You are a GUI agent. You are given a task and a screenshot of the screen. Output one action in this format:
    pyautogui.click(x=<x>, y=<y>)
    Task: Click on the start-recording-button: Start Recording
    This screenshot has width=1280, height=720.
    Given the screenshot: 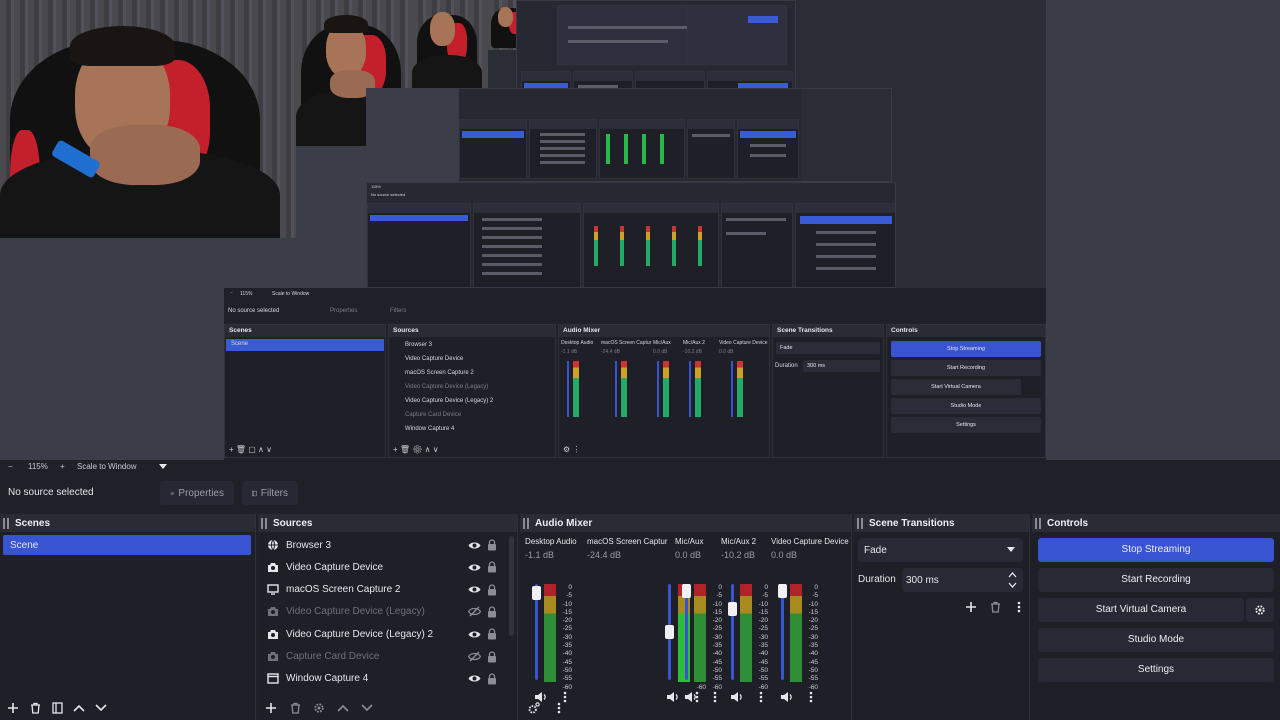 What is the action you would take?
    pyautogui.click(x=1156, y=580)
    